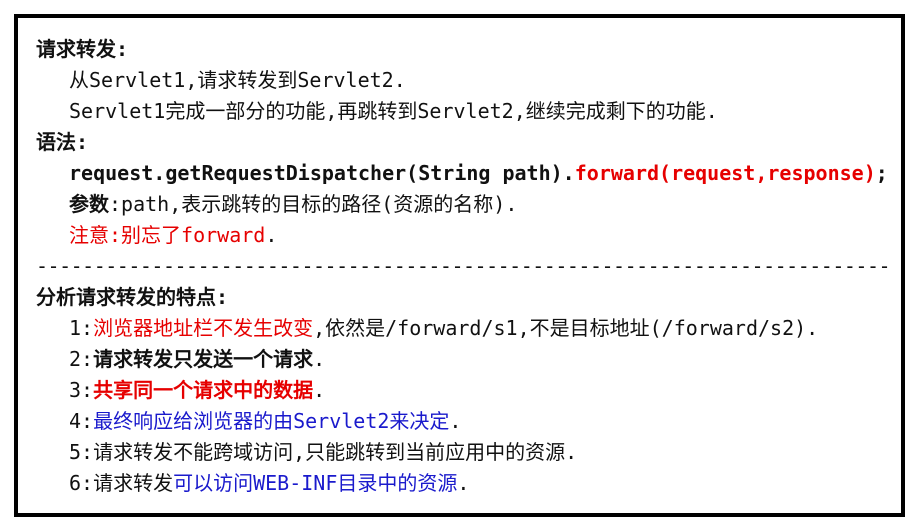 The width and height of the screenshot is (917, 532). I want to click on feature-prefix: 请求转发, so click(133, 483).